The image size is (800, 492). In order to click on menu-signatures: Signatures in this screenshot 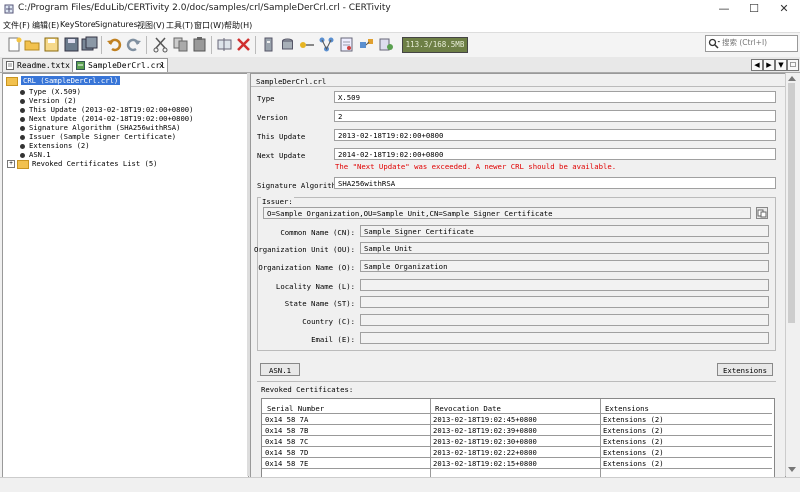, I will do `click(116, 24)`.